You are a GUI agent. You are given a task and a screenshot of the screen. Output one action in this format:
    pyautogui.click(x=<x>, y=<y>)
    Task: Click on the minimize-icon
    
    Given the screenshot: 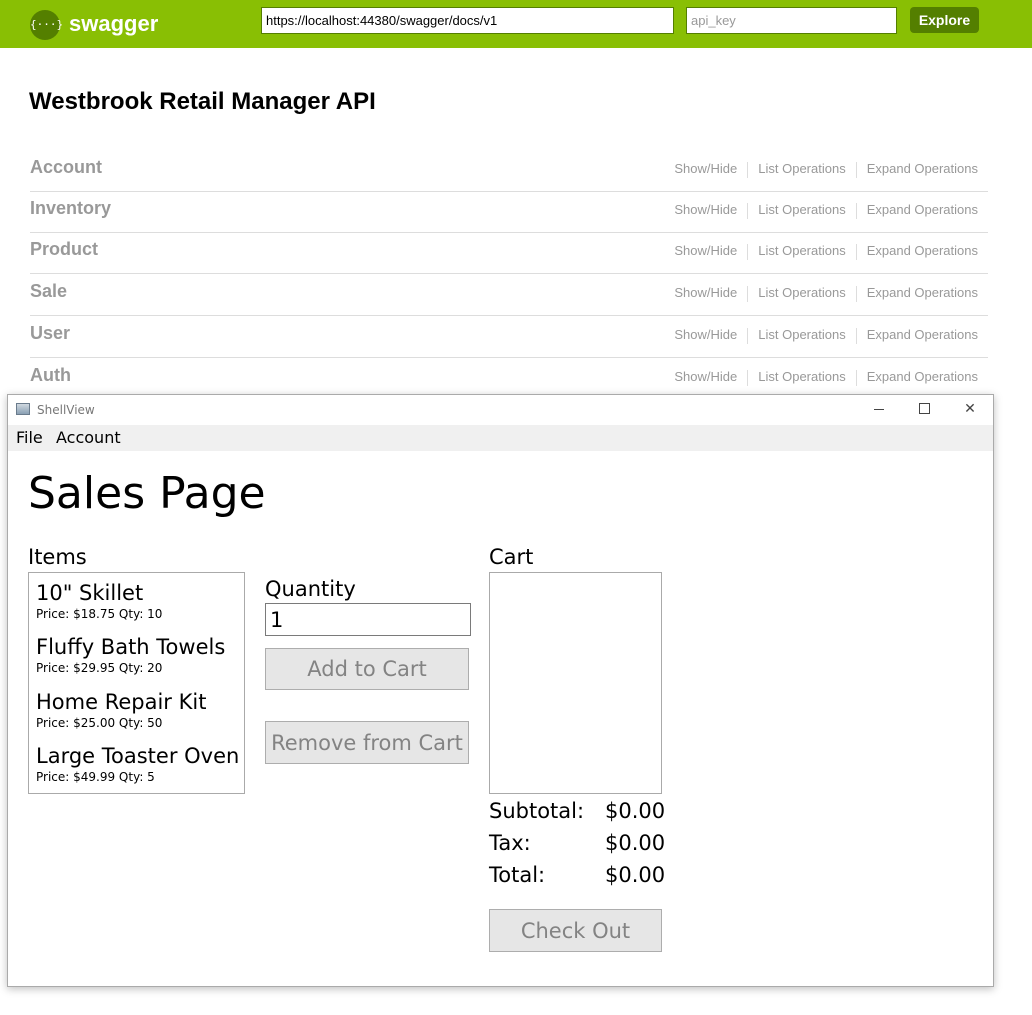 What is the action you would take?
    pyautogui.click(x=879, y=409)
    